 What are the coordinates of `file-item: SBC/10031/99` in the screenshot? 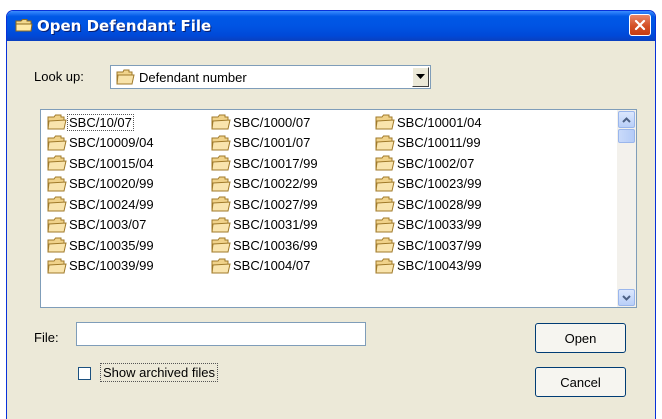 It's located at (264, 225).